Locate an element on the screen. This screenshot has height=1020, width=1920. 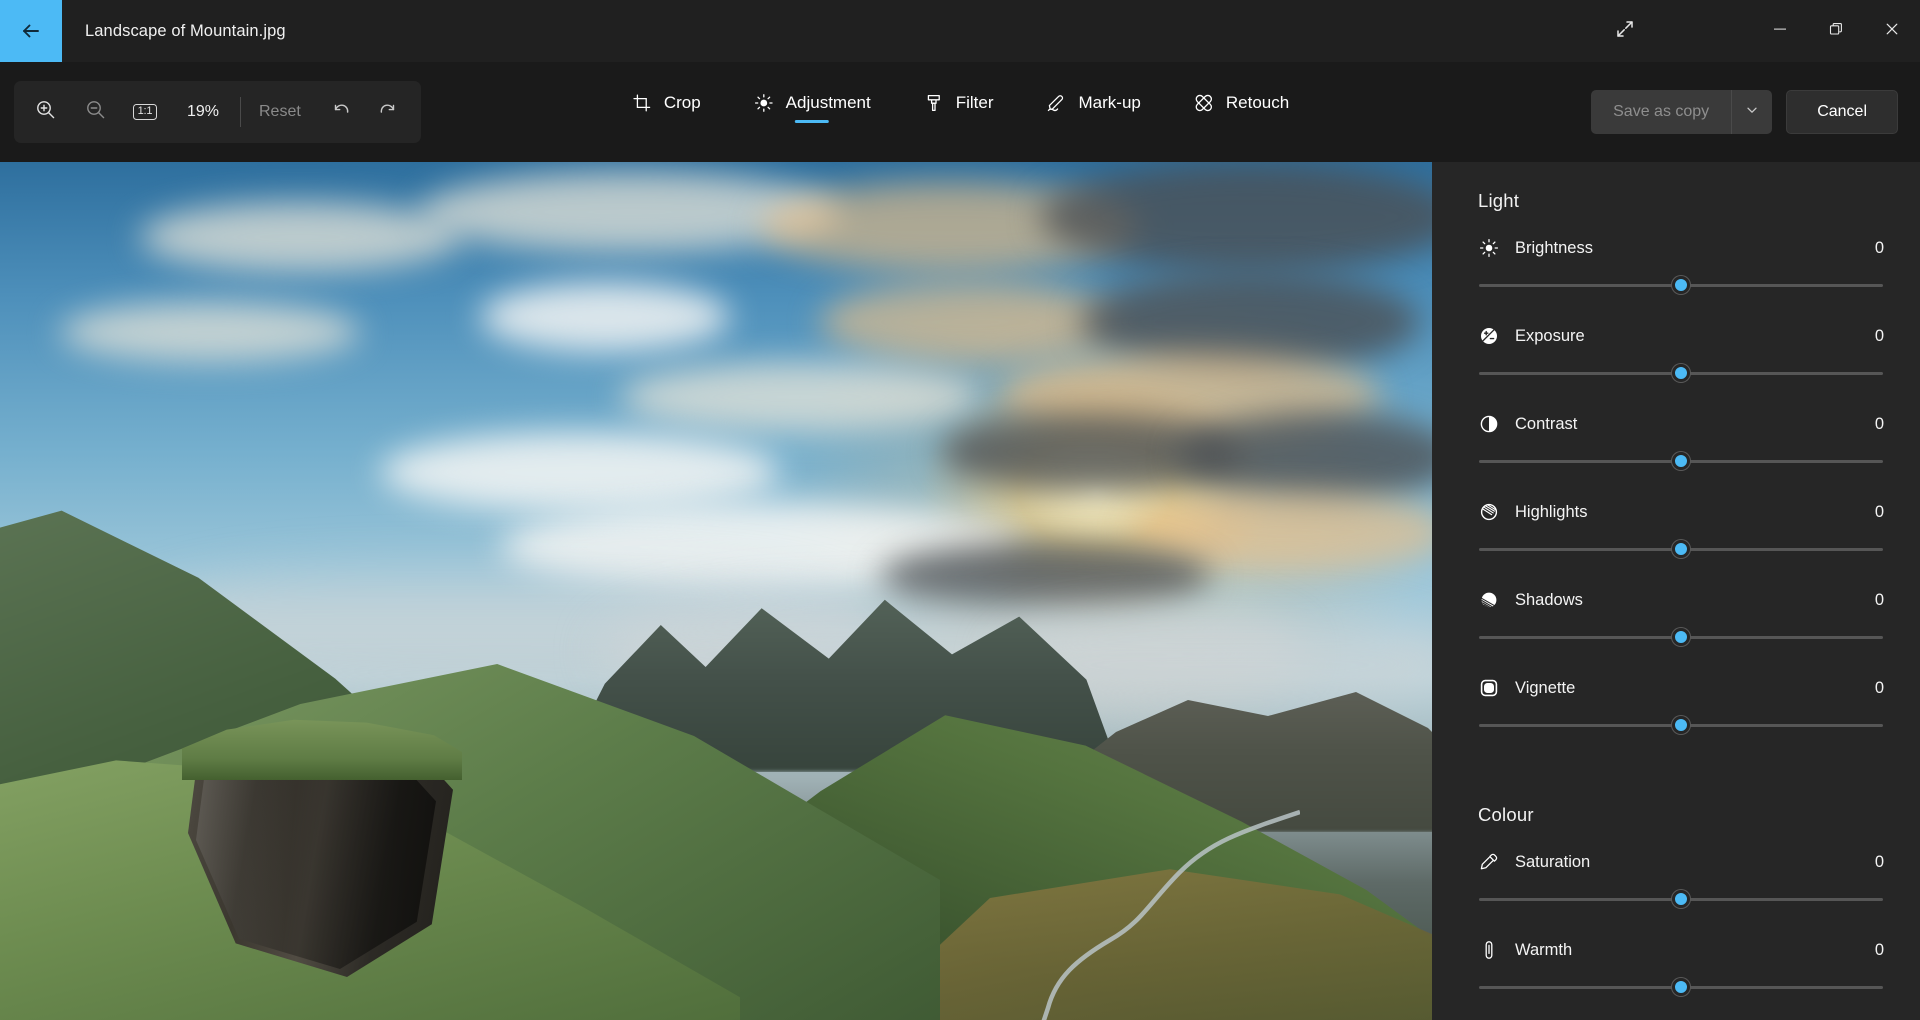
slider-row-saturation: Saturation 0 is located at coordinates (1681, 882).